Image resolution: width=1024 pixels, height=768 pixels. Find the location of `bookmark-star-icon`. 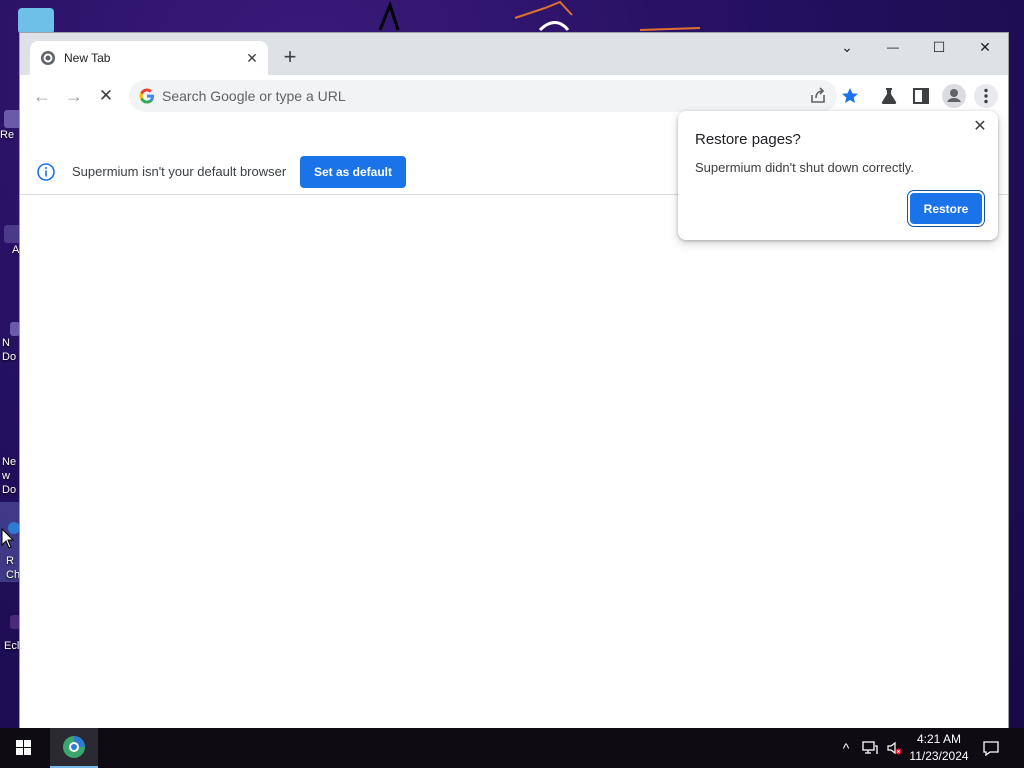

bookmark-star-icon is located at coordinates (850, 96).